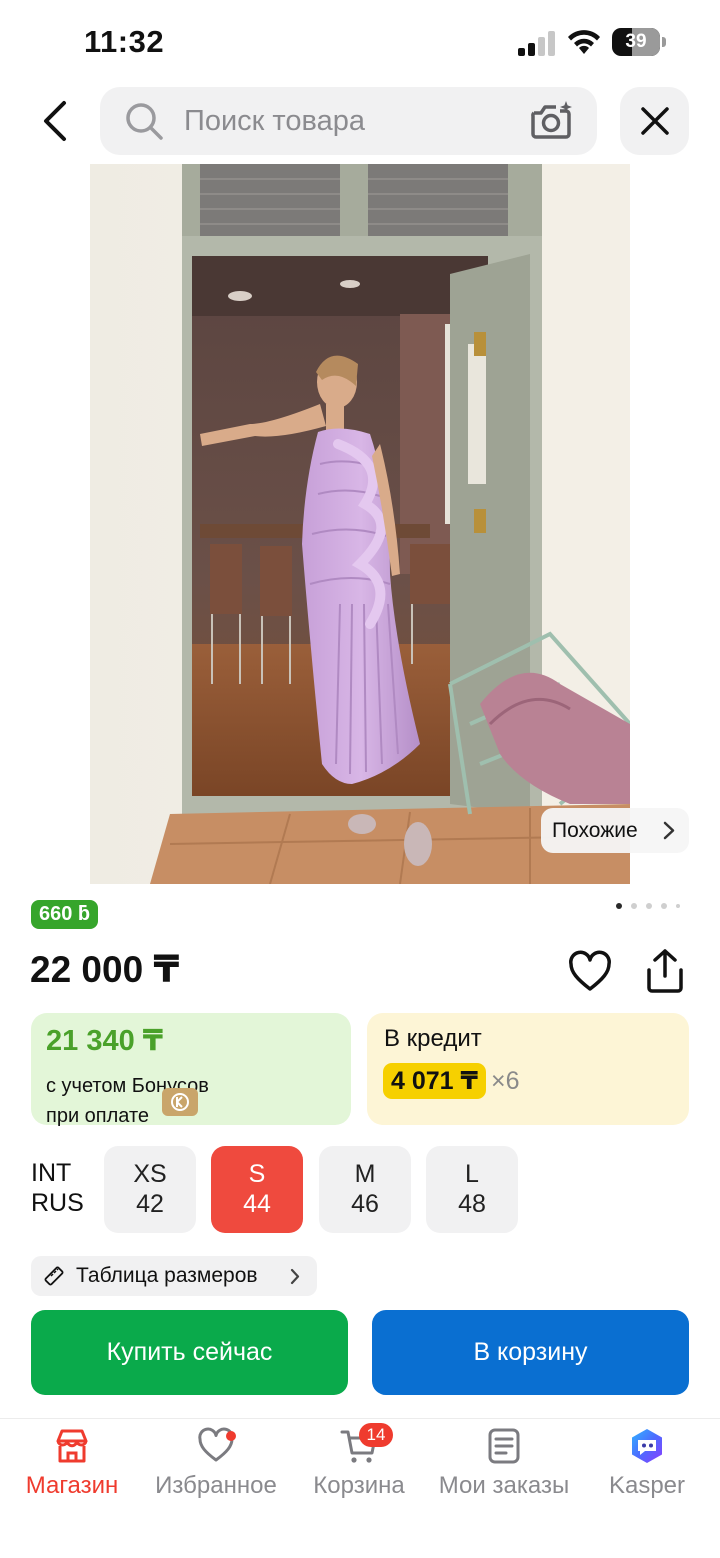  What do you see at coordinates (636, 41) in the screenshot?
I see `battery-level: 39` at bounding box center [636, 41].